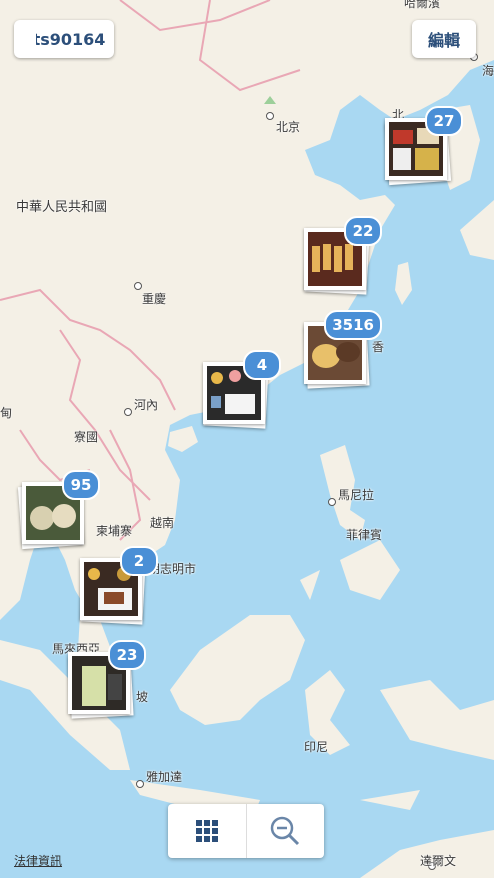  I want to click on chevron-left-icon, so click(25, 39).